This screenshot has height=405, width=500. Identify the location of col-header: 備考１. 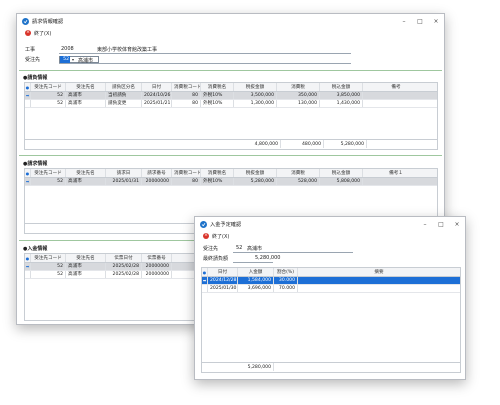
(396, 173).